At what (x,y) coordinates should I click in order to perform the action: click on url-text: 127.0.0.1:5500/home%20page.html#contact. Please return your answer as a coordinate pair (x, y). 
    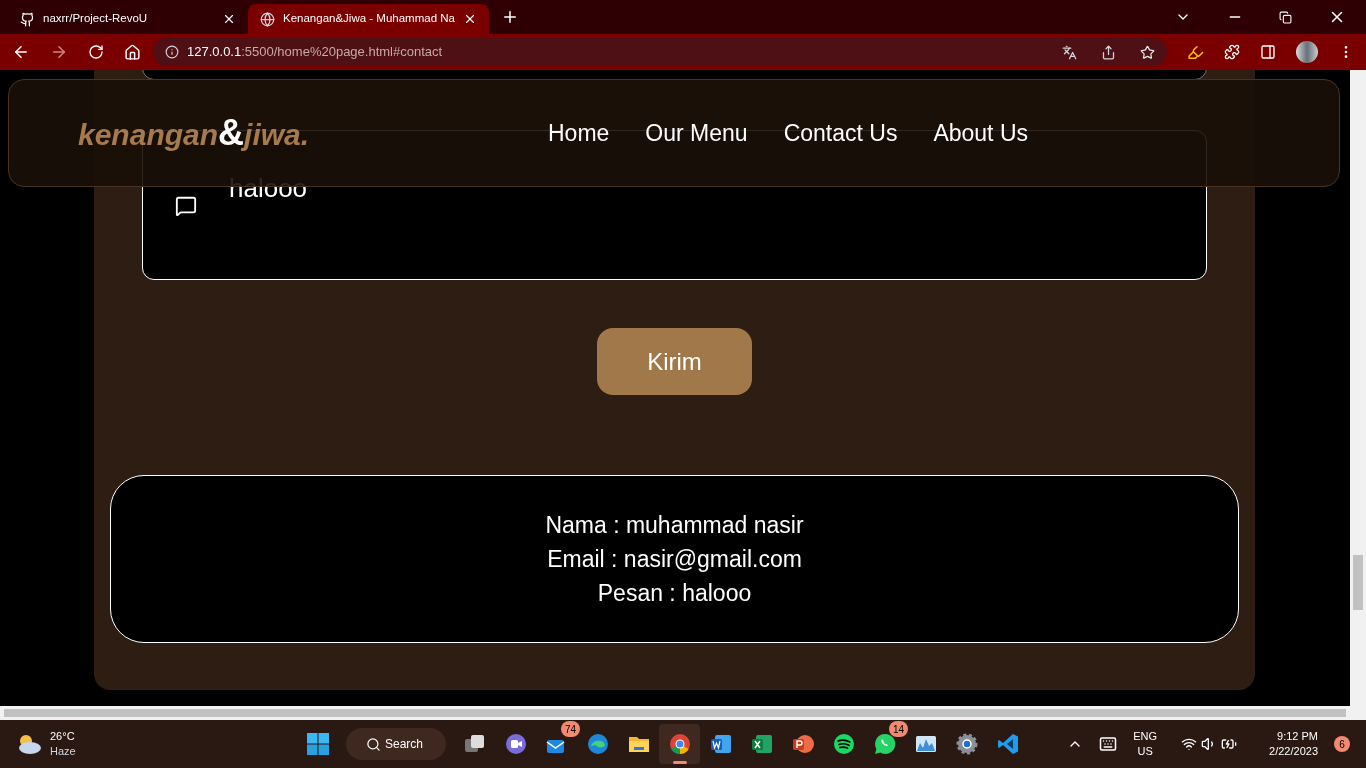
    Looking at the image, I should click on (315, 52).